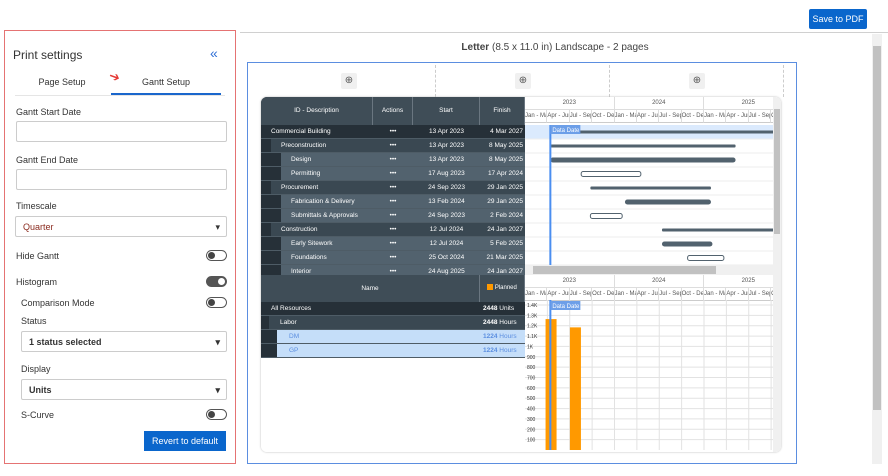 The height and width of the screenshot is (476, 888). What do you see at coordinates (603, 116) in the screenshot?
I see `quarter-header: Oct - Dec` at bounding box center [603, 116].